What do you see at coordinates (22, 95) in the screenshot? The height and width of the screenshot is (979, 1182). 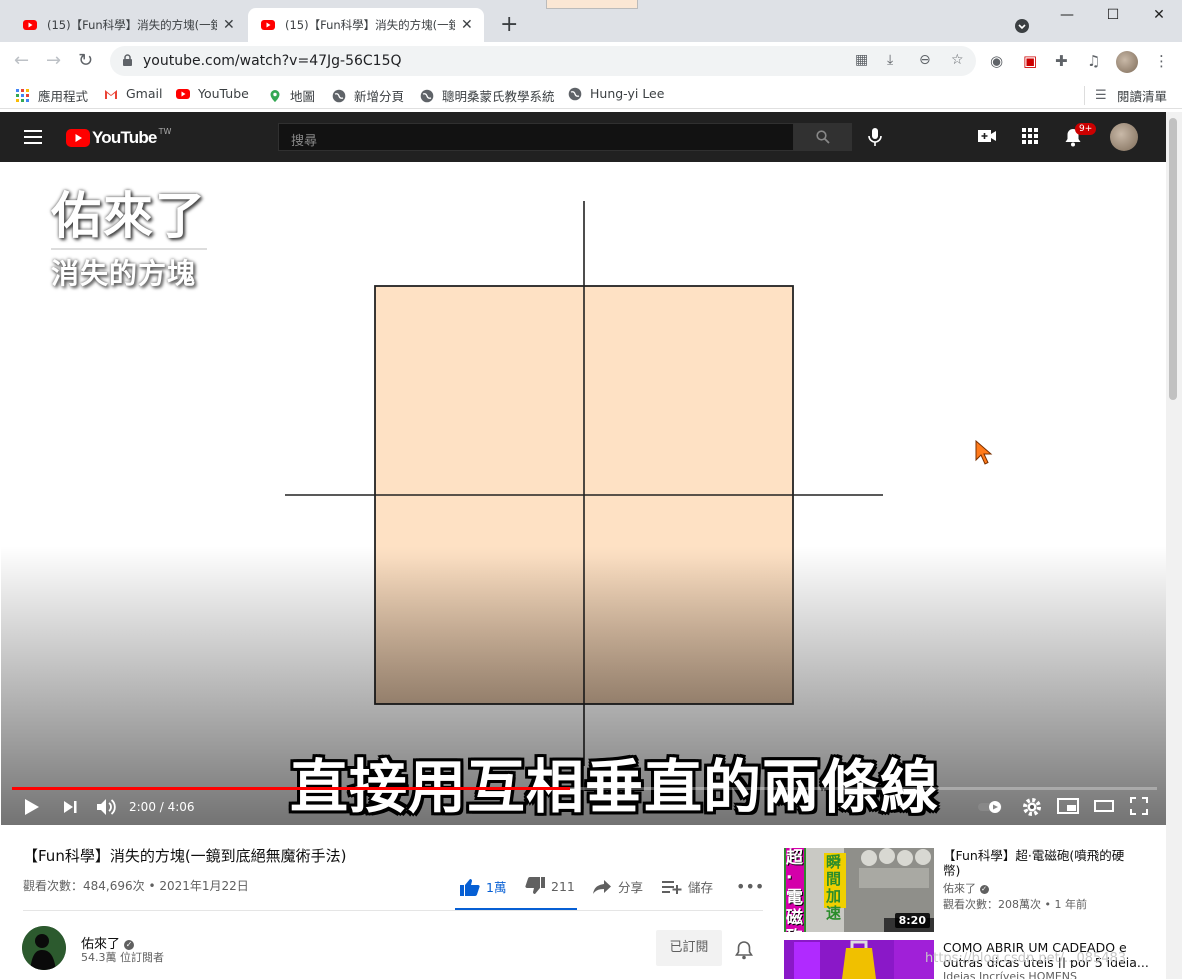 I see `apps-grid-icon` at bounding box center [22, 95].